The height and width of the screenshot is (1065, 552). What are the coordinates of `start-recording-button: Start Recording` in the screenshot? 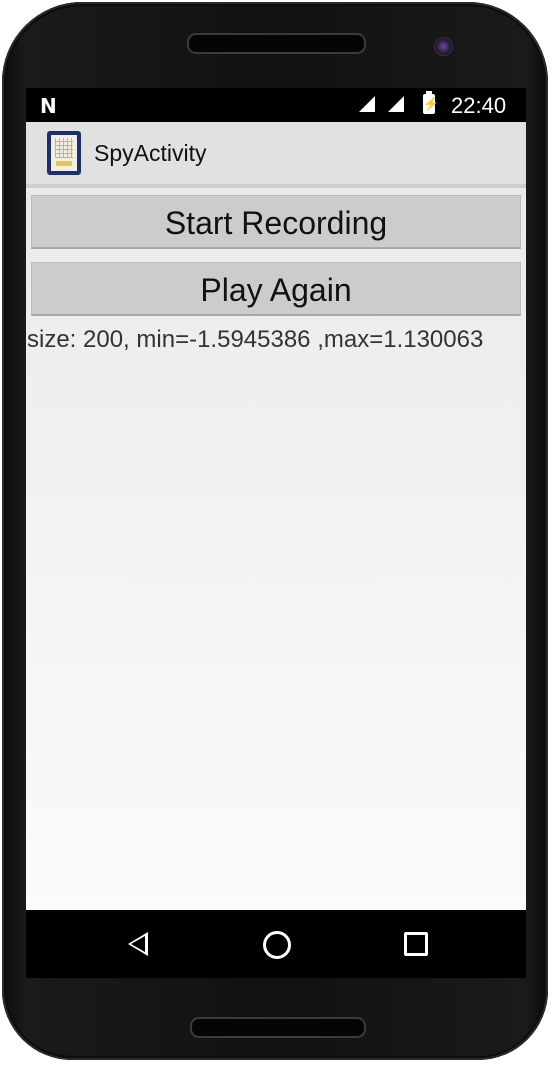 It's located at (276, 222).